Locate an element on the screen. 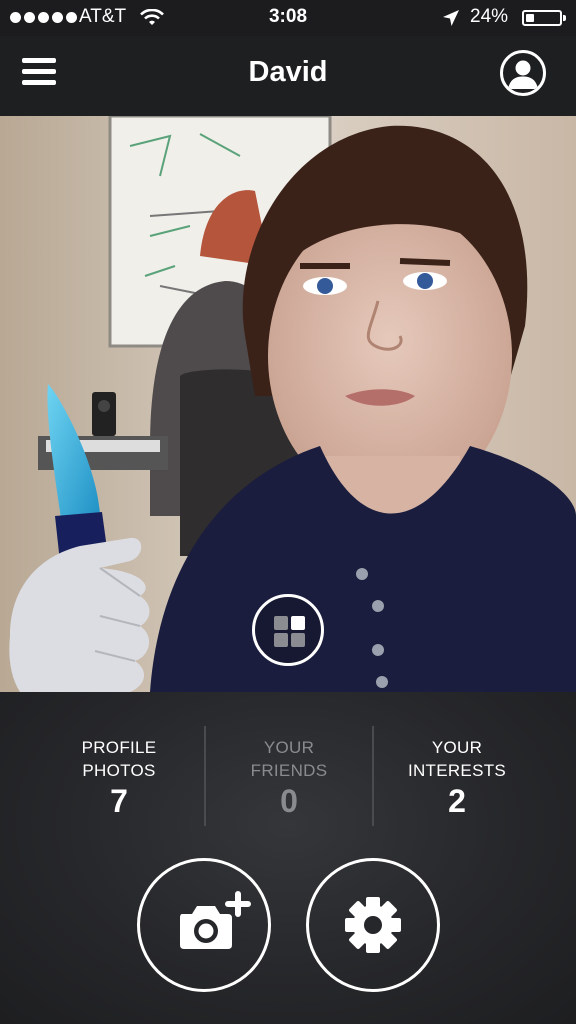  add-photo-button is located at coordinates (204, 925).